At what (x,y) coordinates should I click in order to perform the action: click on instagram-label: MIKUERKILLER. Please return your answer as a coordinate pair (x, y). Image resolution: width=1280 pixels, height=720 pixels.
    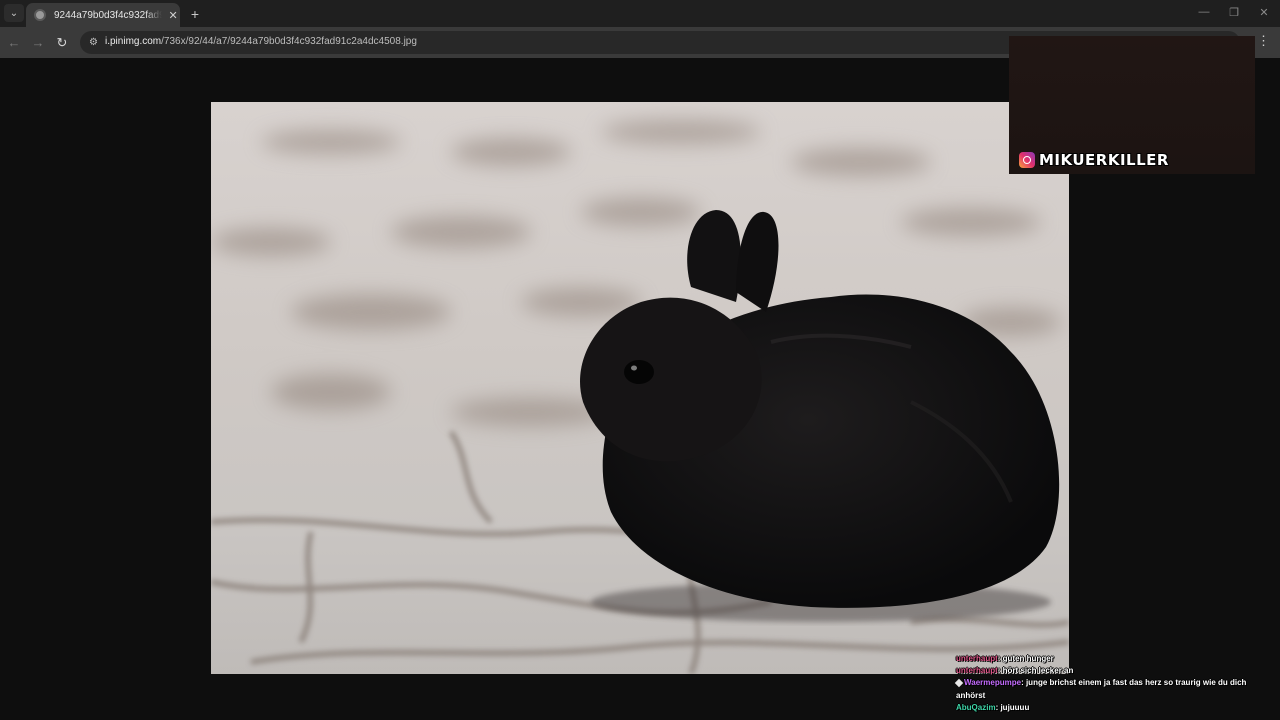
    Looking at the image, I should click on (1094, 160).